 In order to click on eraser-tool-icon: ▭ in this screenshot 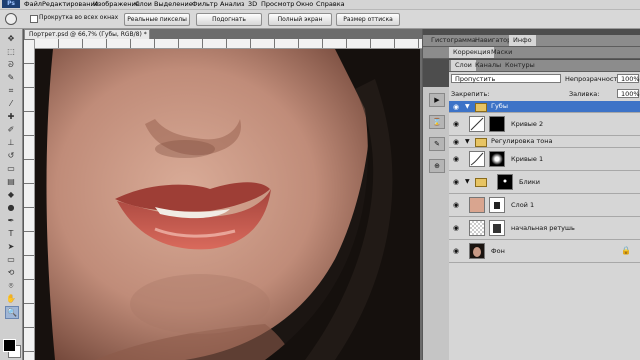, I will do `click(11, 168)`.